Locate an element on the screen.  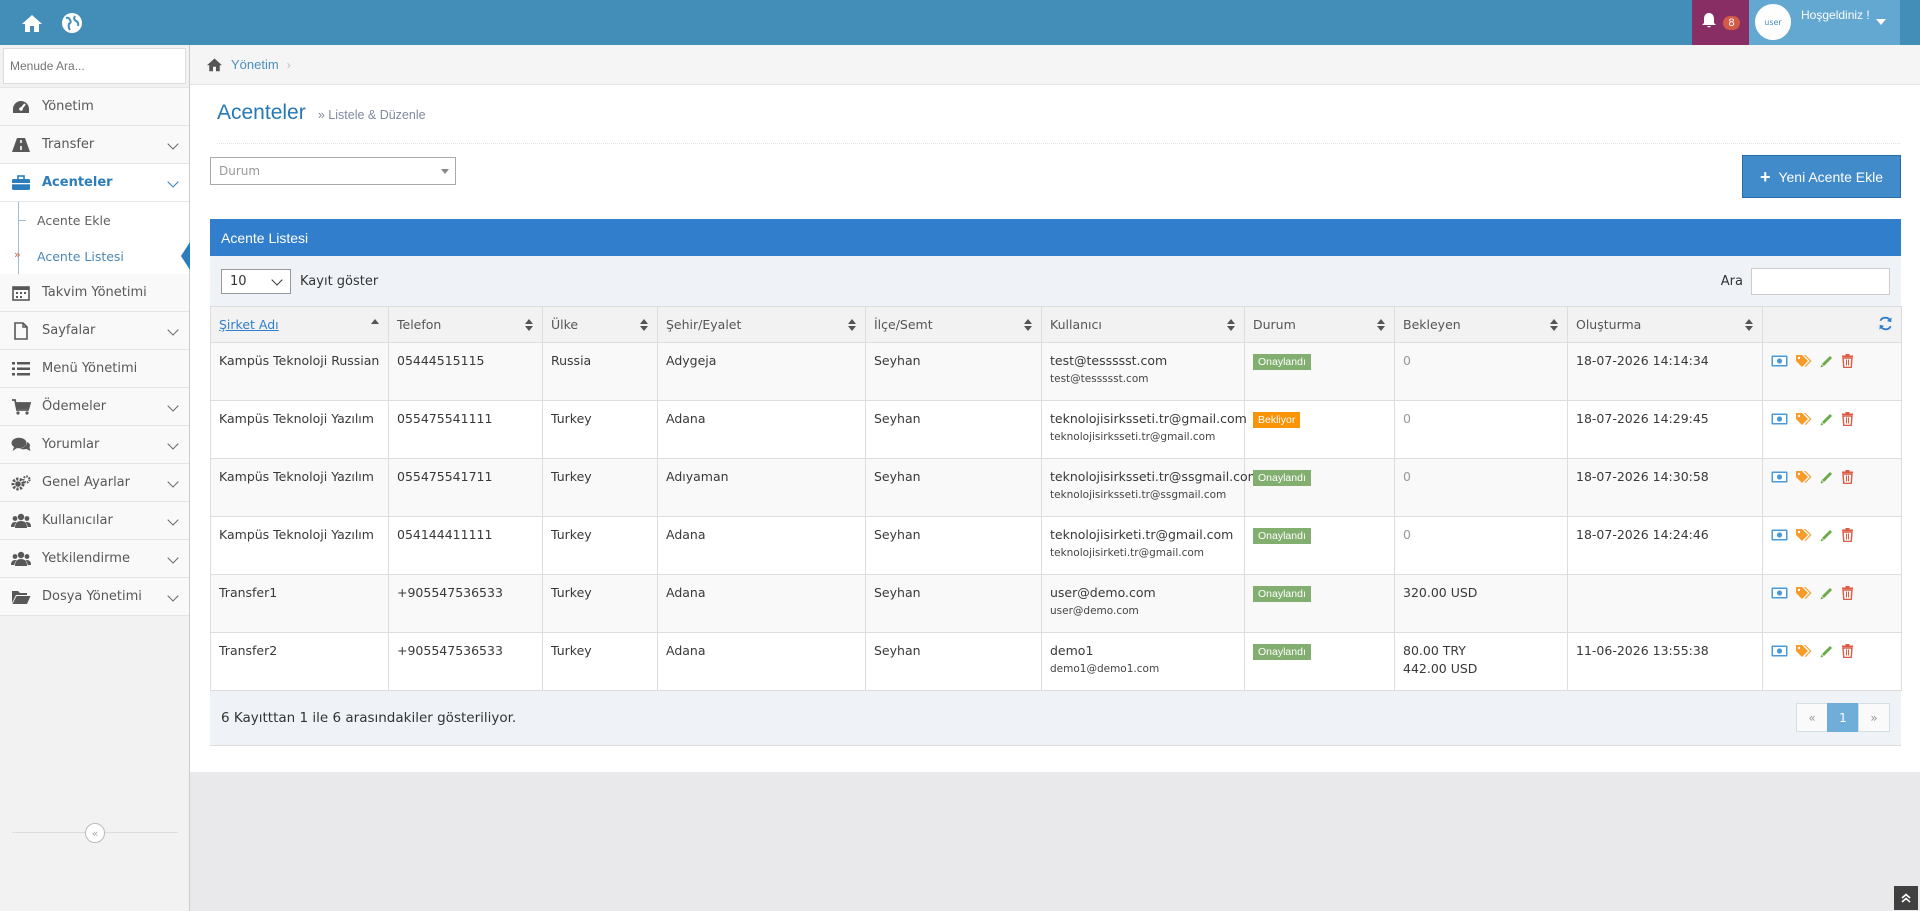
sort-icon is located at coordinates (1749, 325).